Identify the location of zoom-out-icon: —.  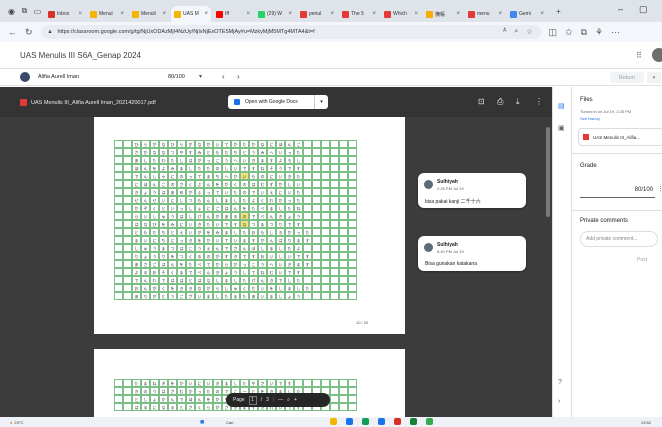
(280, 400).